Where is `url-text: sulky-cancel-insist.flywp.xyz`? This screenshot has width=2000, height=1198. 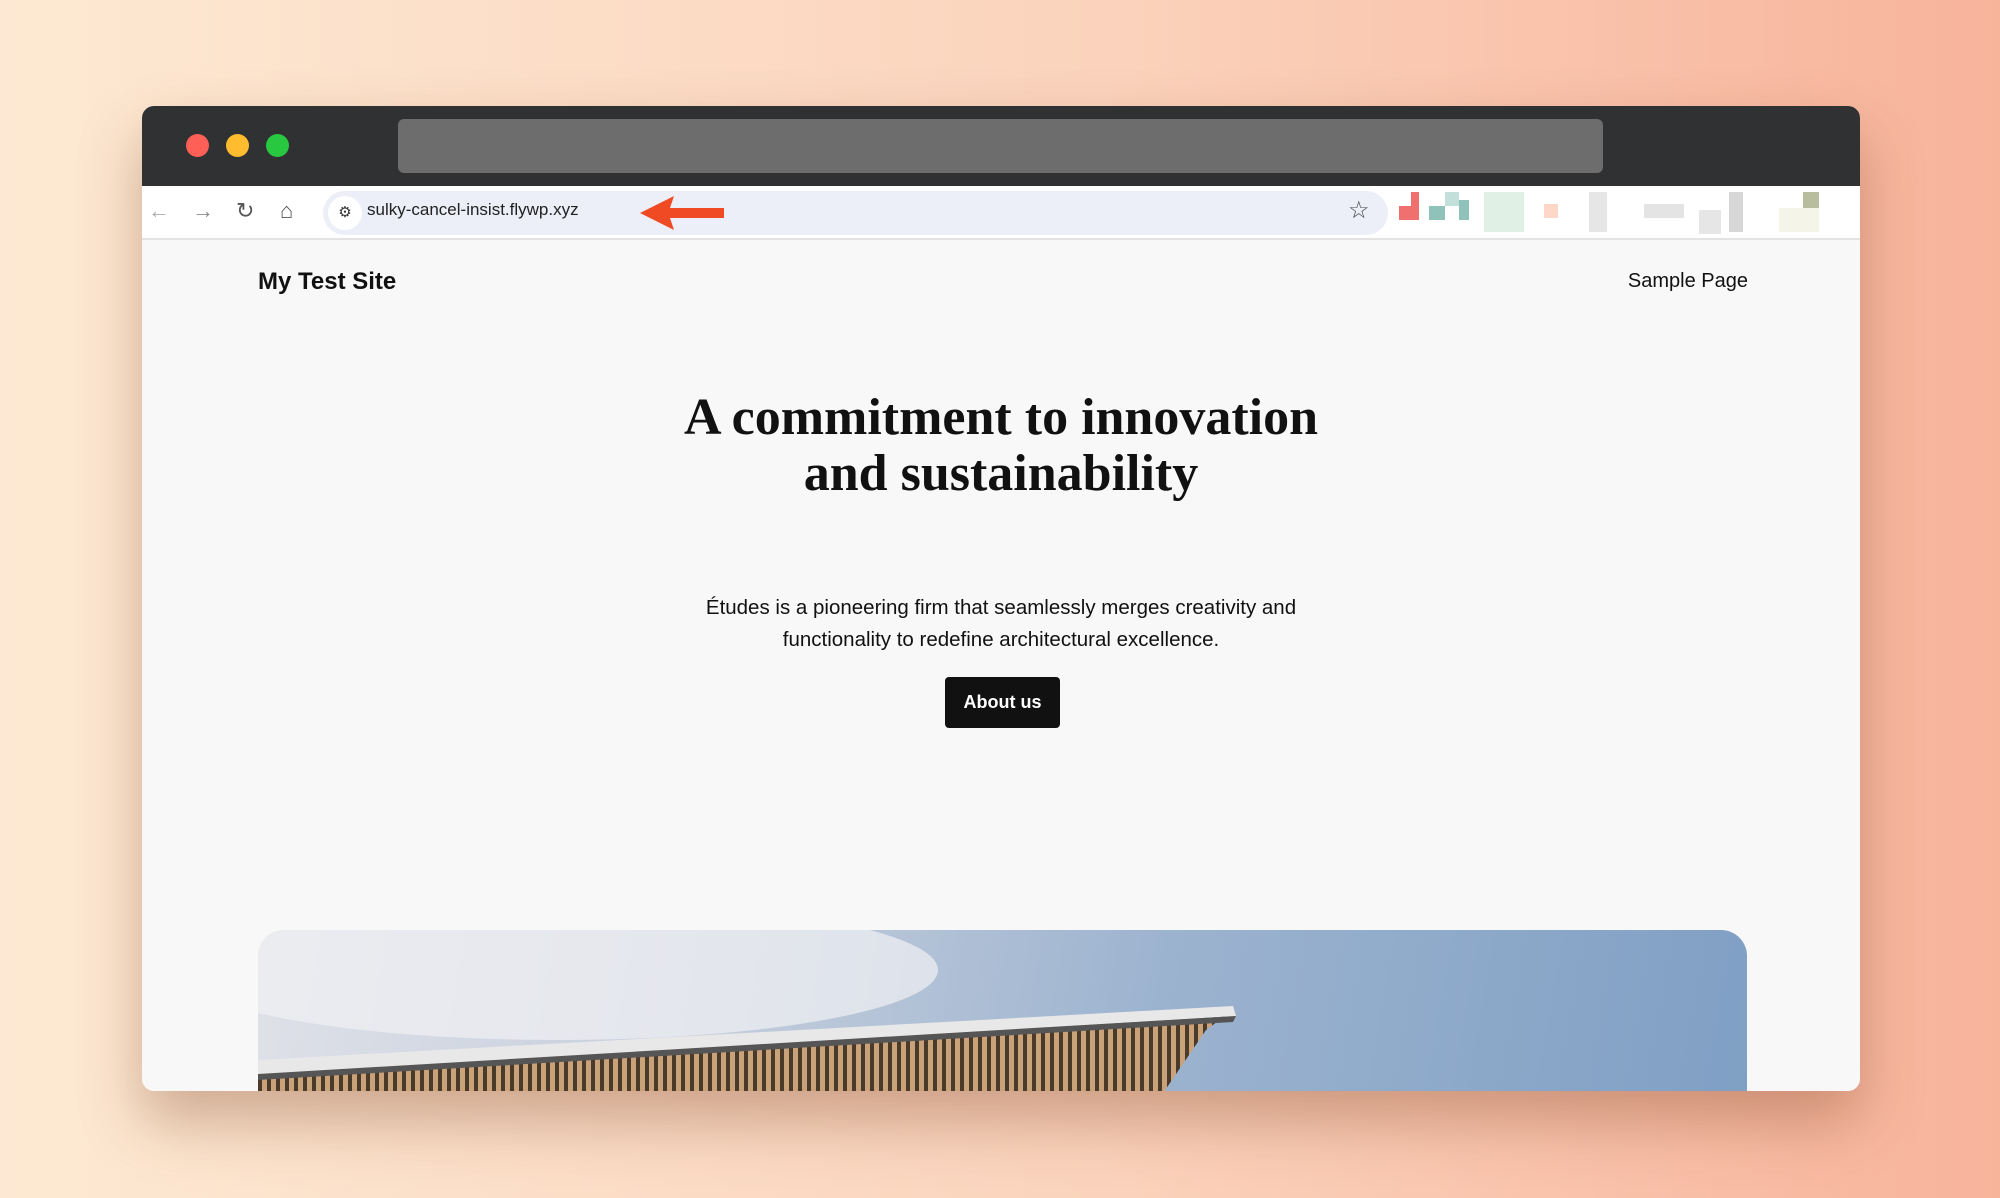
url-text: sulky-cancel-insist.flywp.xyz is located at coordinates (473, 210).